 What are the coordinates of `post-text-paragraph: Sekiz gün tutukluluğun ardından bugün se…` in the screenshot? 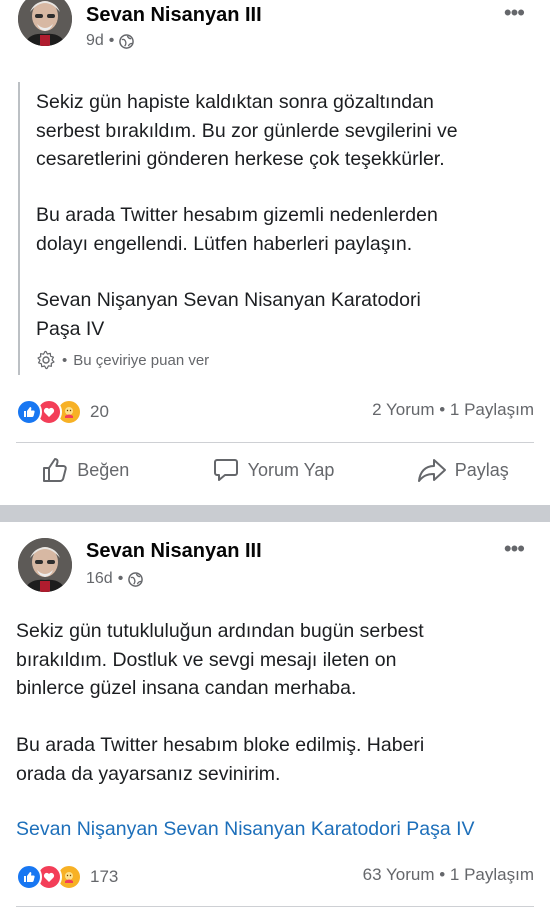 It's located at (220, 659).